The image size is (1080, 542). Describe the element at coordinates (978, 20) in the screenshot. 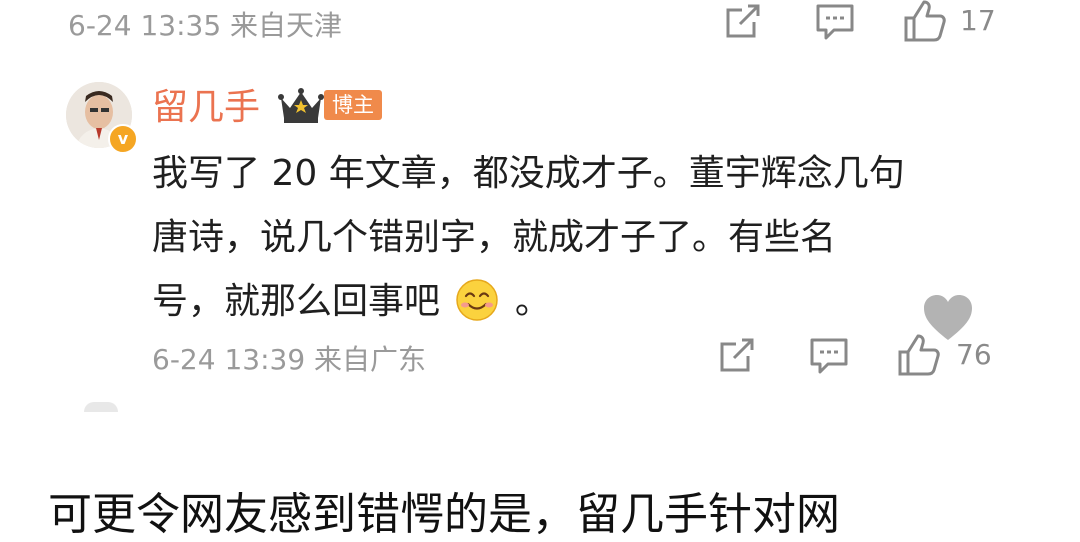

I see `prev-like-count: 17` at that location.